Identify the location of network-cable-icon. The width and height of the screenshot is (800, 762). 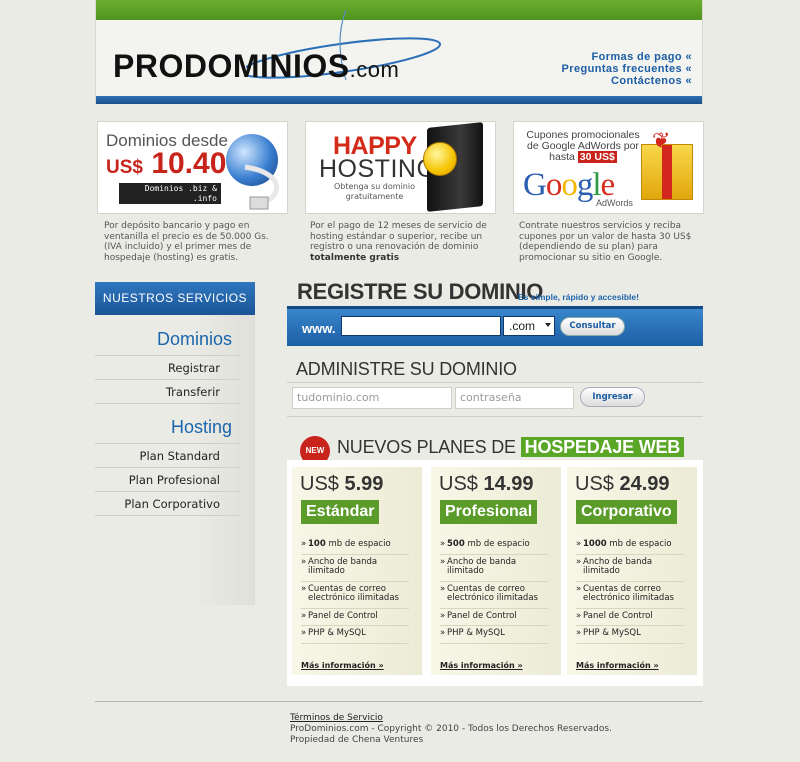
(261, 187).